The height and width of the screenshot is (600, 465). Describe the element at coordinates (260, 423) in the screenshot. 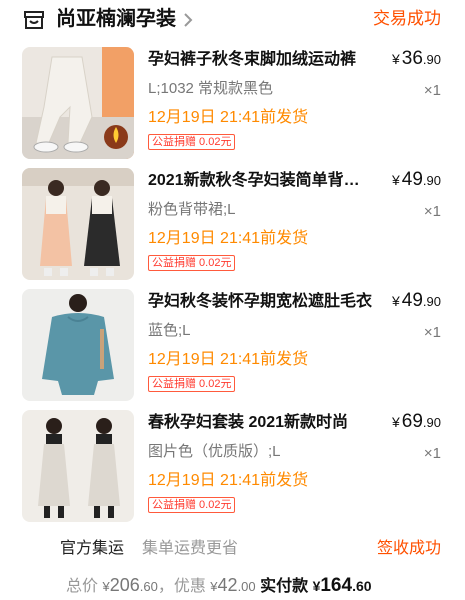

I see `product-title: 春秋孕妇套装 2021新款时尚` at that location.